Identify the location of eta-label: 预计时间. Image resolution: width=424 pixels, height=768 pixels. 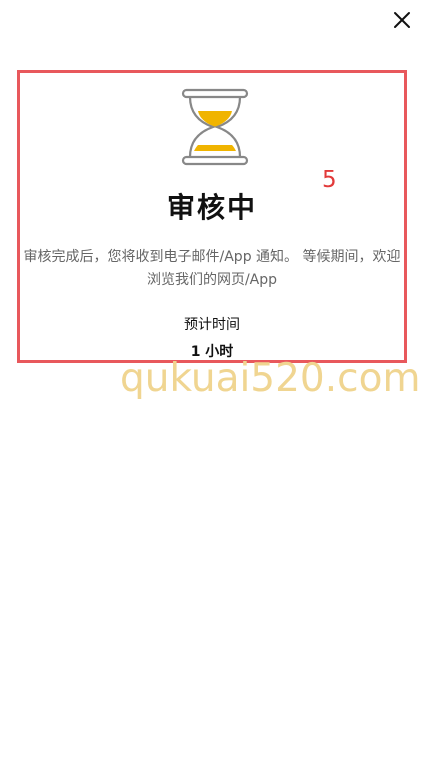
(212, 325).